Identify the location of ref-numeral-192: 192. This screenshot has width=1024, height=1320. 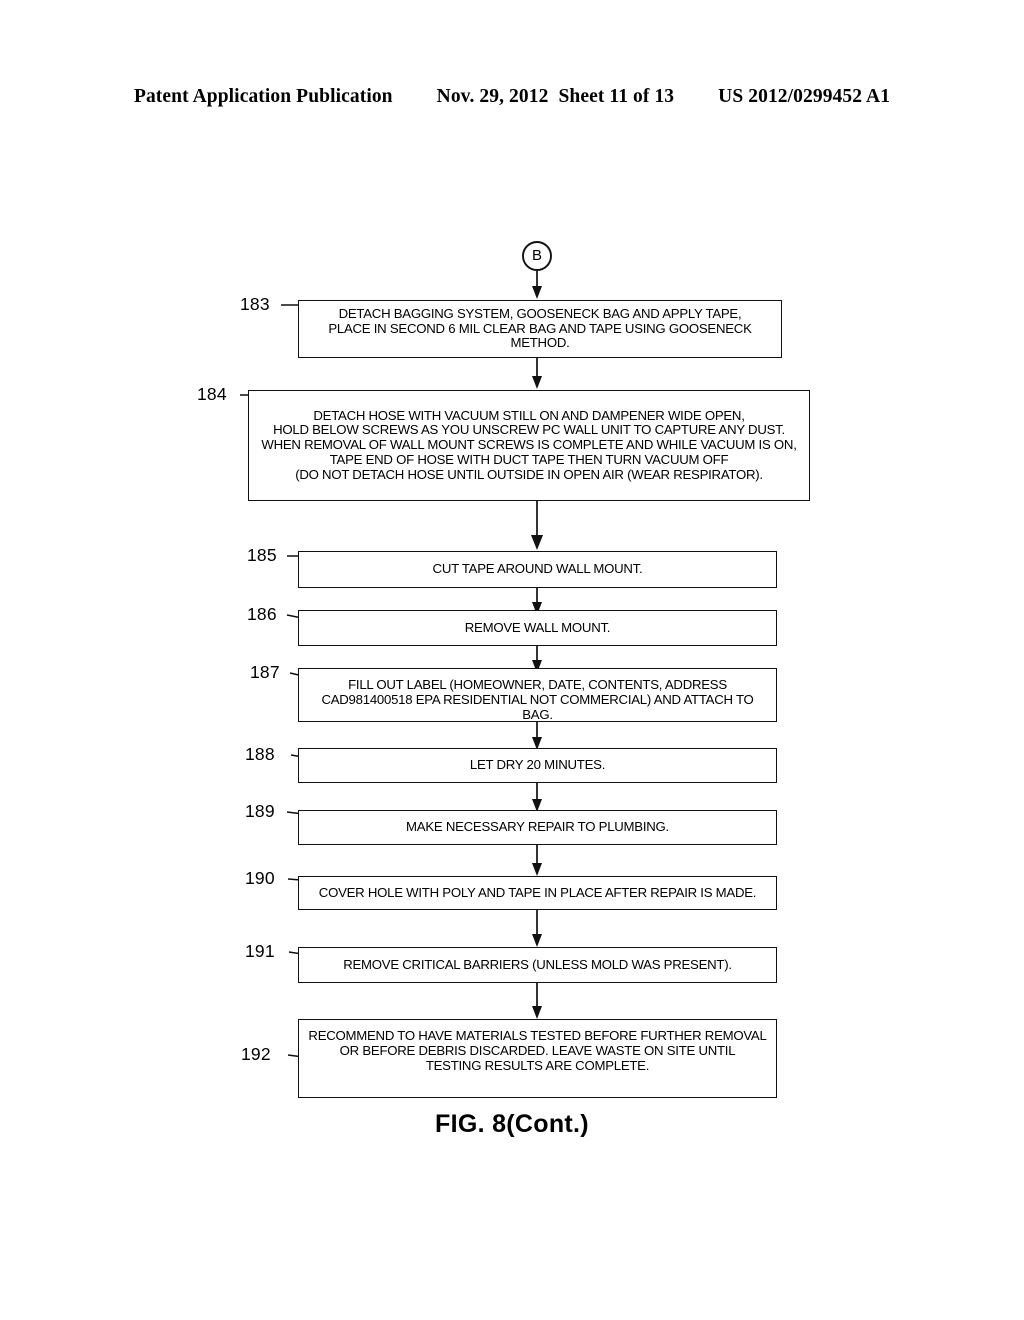
(256, 1054).